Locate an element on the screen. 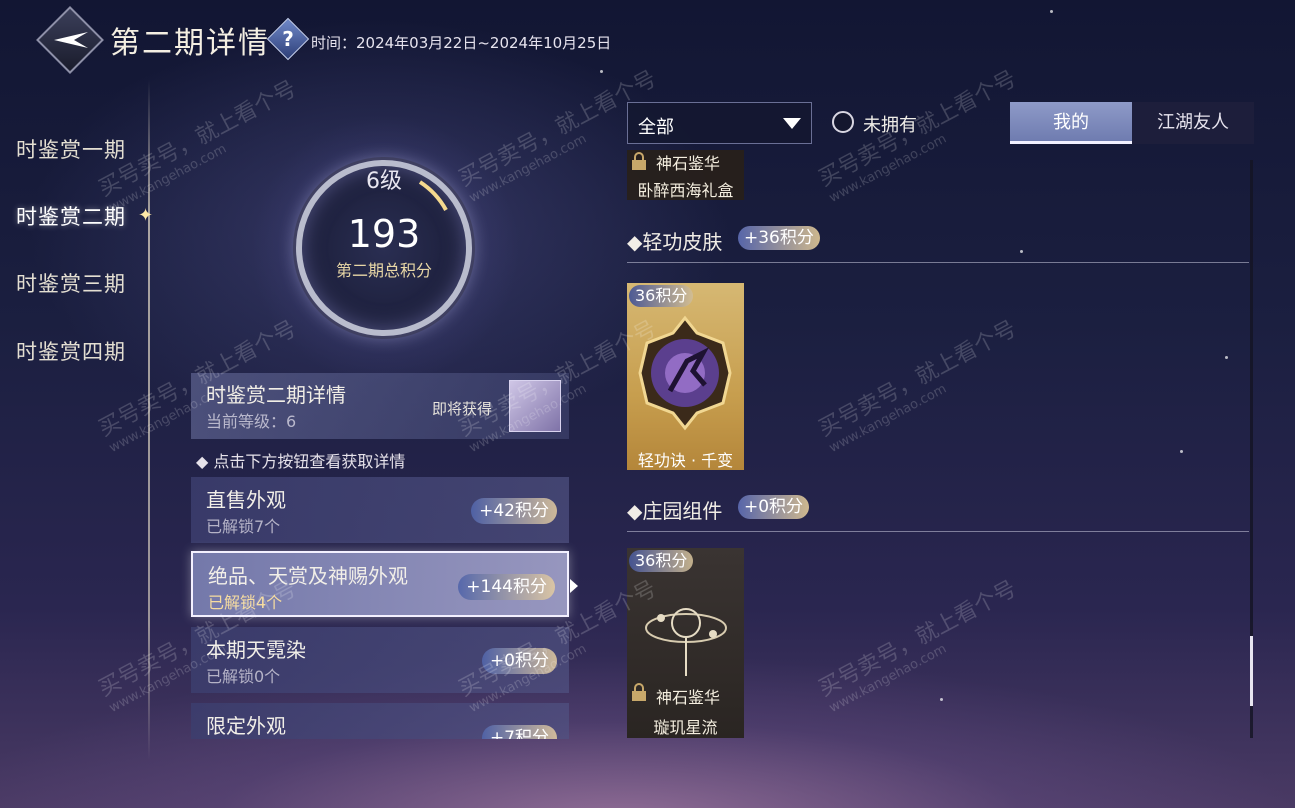  item-name: 轻功诀 · 千变 is located at coordinates (685, 460).